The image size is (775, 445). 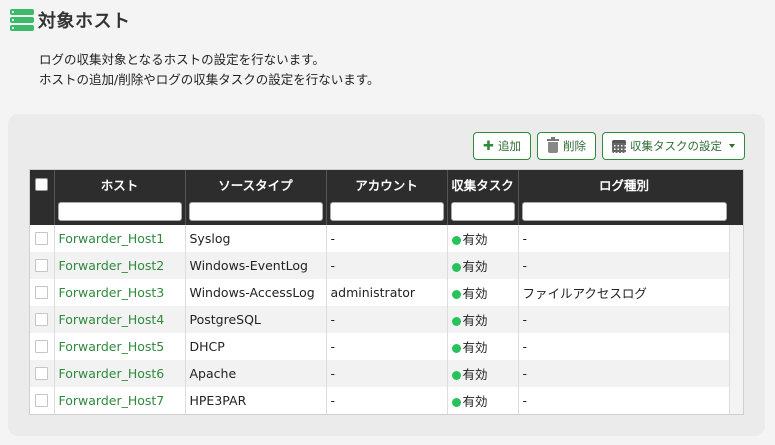 What do you see at coordinates (182, 59) in the screenshot?
I see `description-line-1: ログの収集対象となるホストの設定を行ないます。` at bounding box center [182, 59].